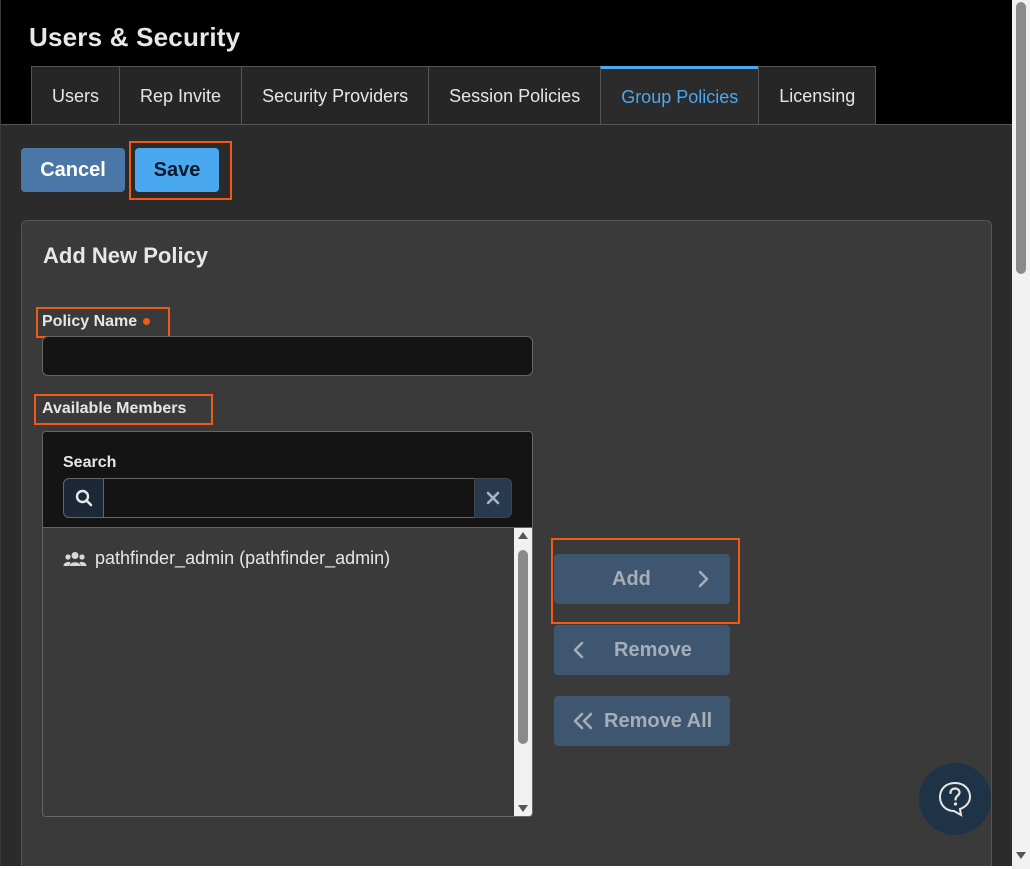 Image resolution: width=1030 pixels, height=869 pixels. I want to click on policy-name-label: Policy Name, so click(96, 322).